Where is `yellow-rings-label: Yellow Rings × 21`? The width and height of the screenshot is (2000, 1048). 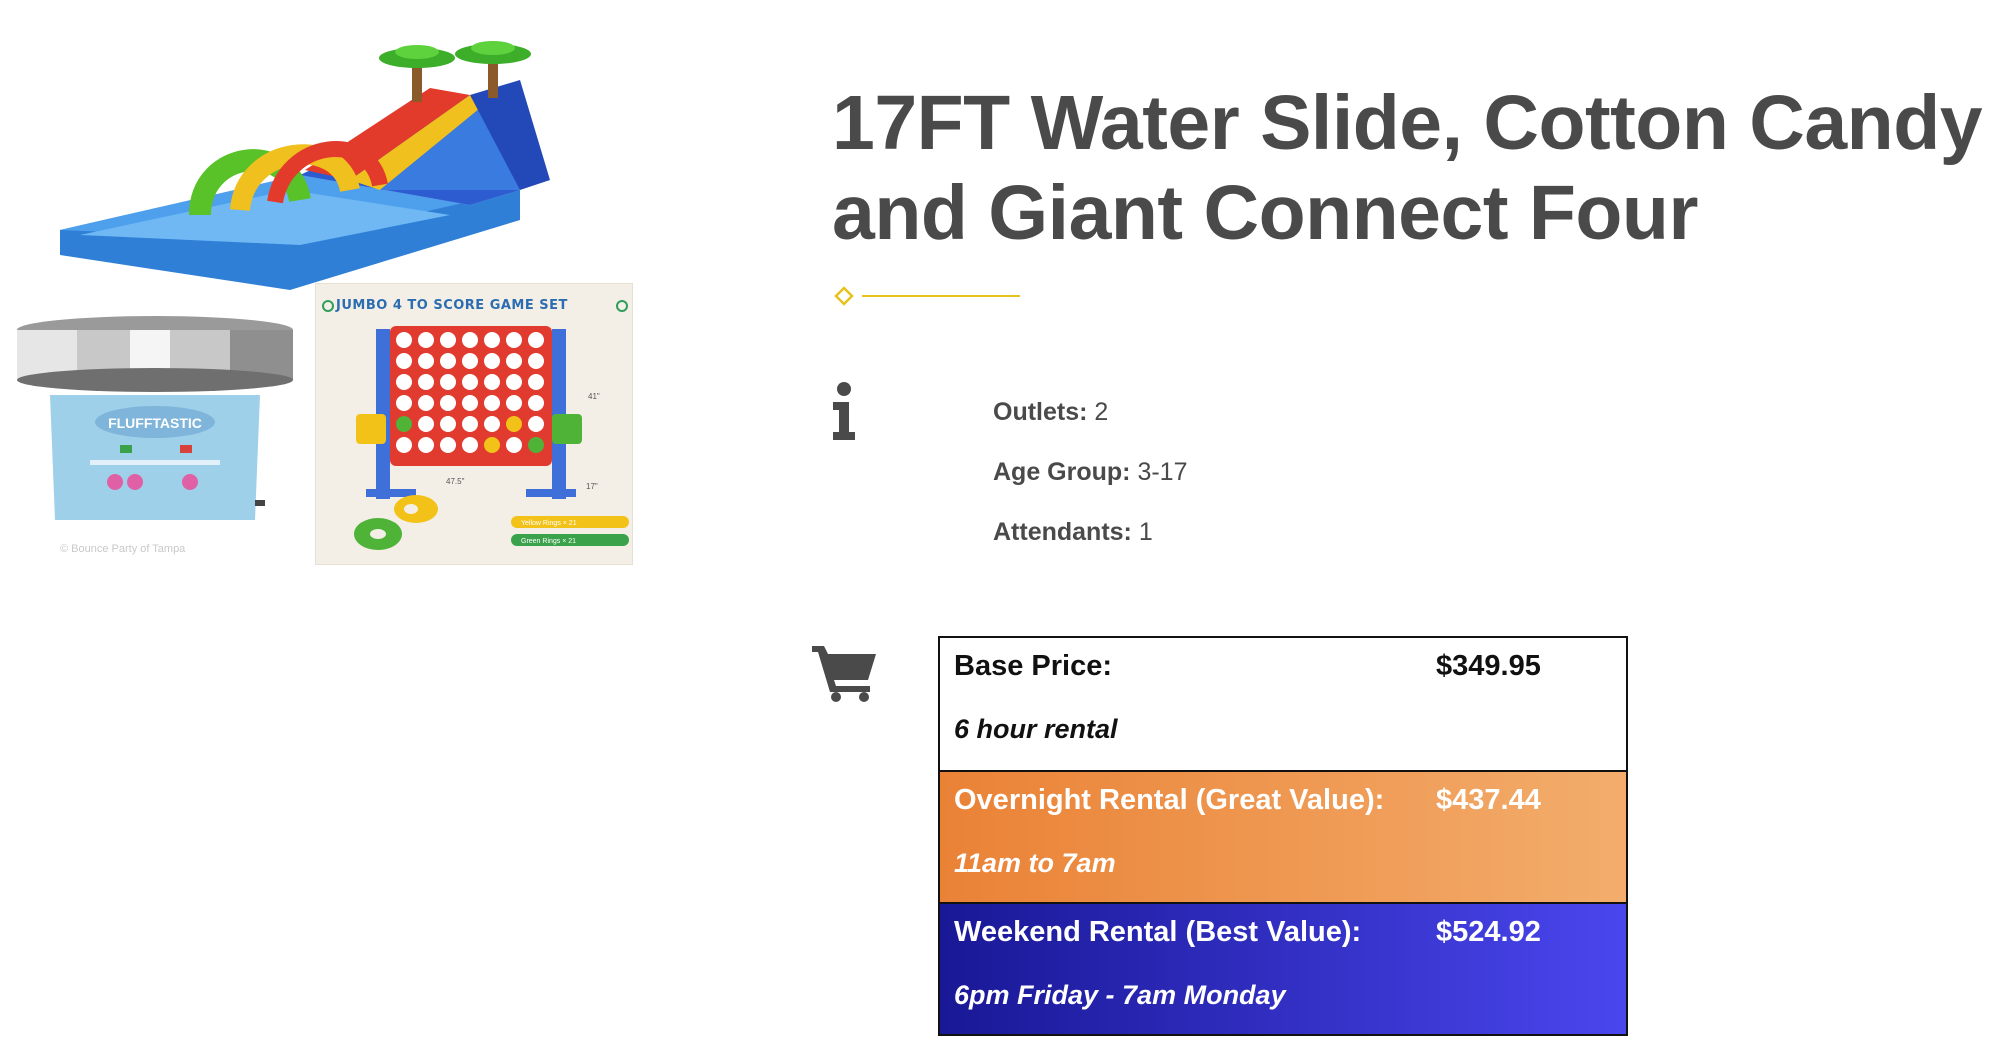
yellow-rings-label: Yellow Rings × 21 is located at coordinates (549, 523).